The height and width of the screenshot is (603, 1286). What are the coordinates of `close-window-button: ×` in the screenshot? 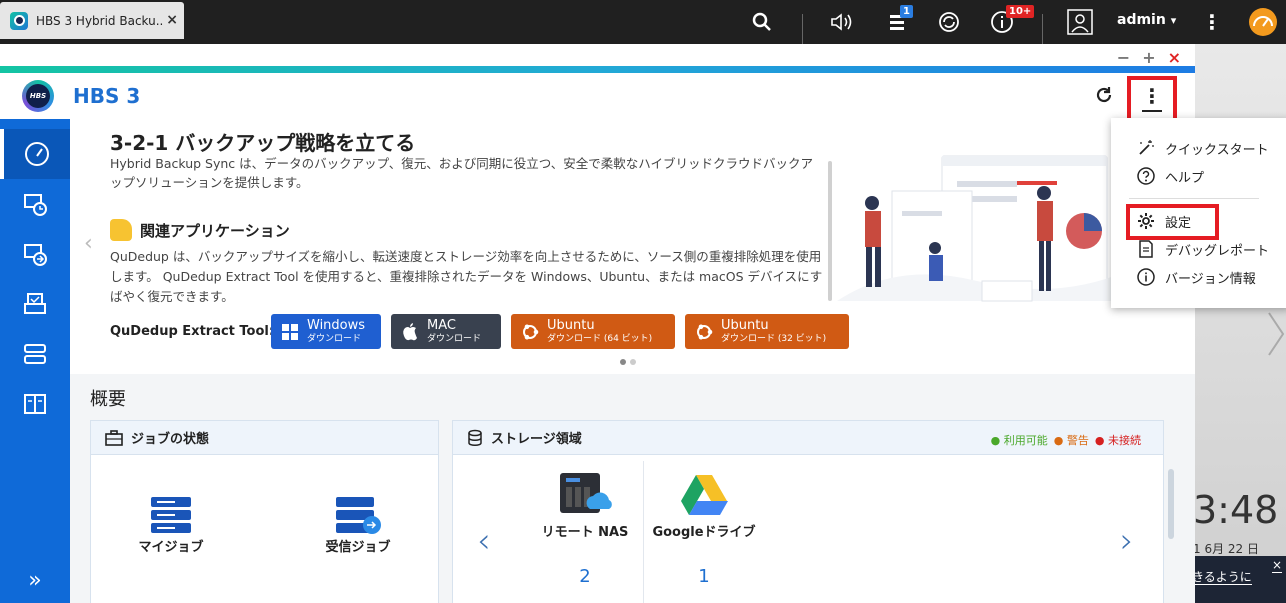 It's located at (1174, 57).